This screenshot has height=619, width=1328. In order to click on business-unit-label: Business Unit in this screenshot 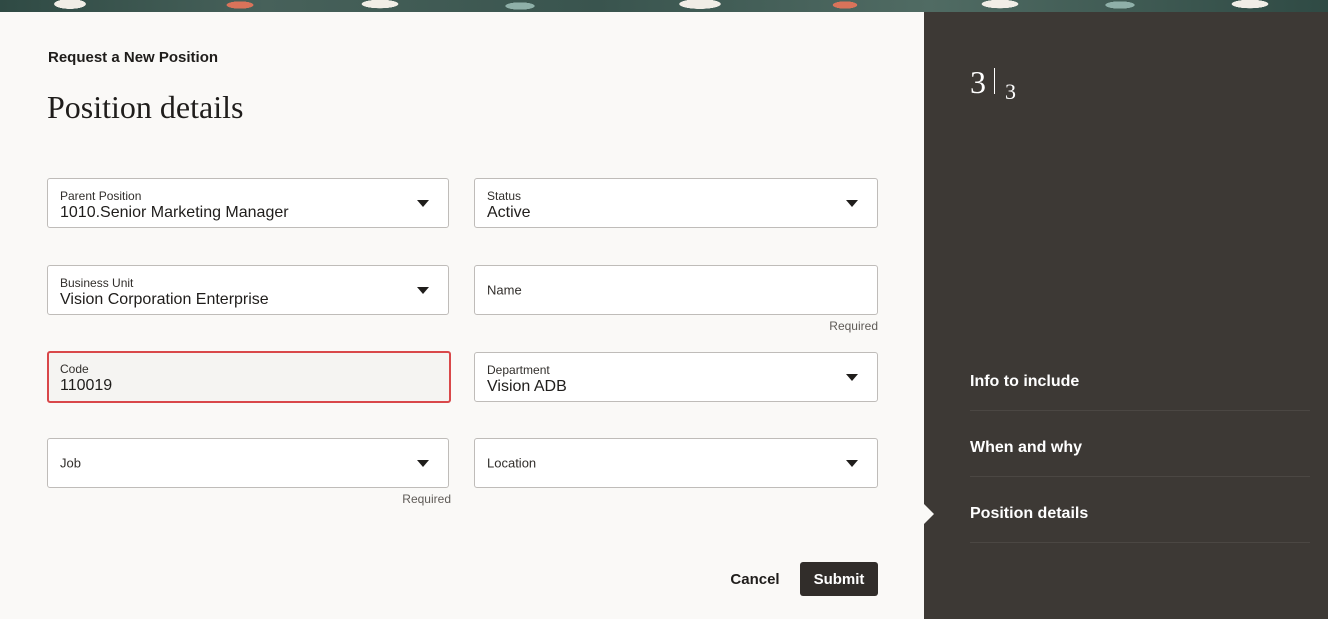, I will do `click(97, 283)`.